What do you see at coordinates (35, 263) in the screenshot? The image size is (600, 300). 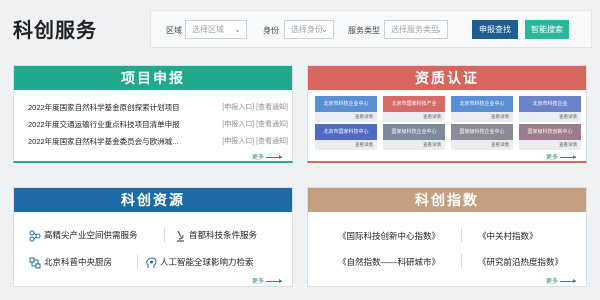 I see `kitchen-icon` at bounding box center [35, 263].